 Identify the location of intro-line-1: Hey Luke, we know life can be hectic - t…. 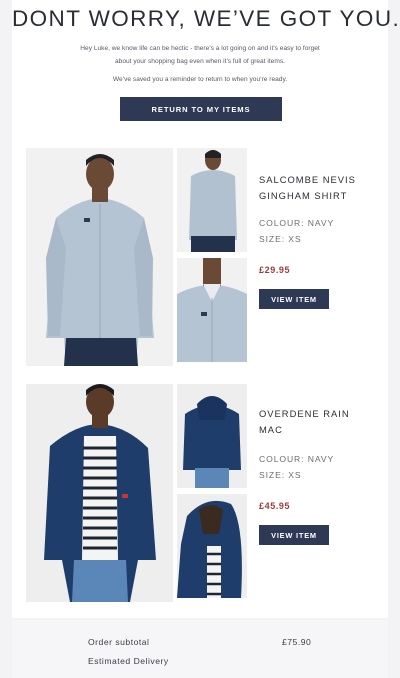
(200, 48).